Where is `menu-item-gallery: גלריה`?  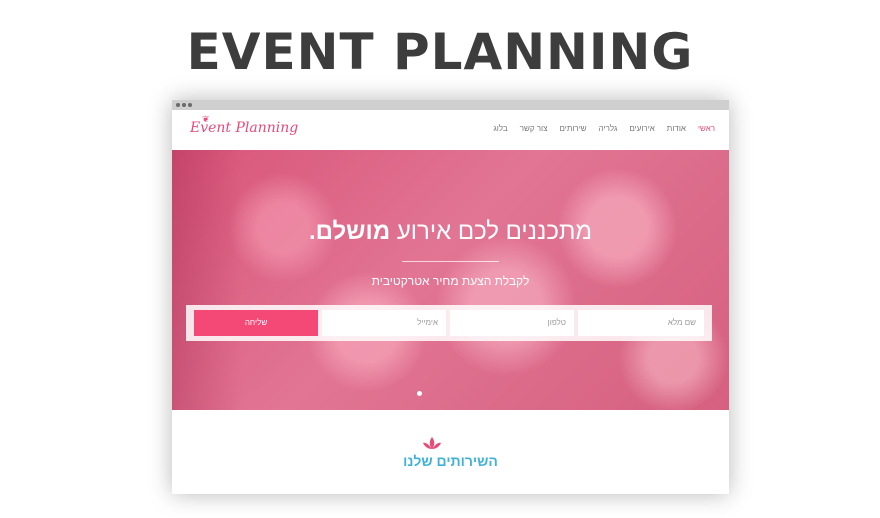 menu-item-gallery: גלריה is located at coordinates (608, 128).